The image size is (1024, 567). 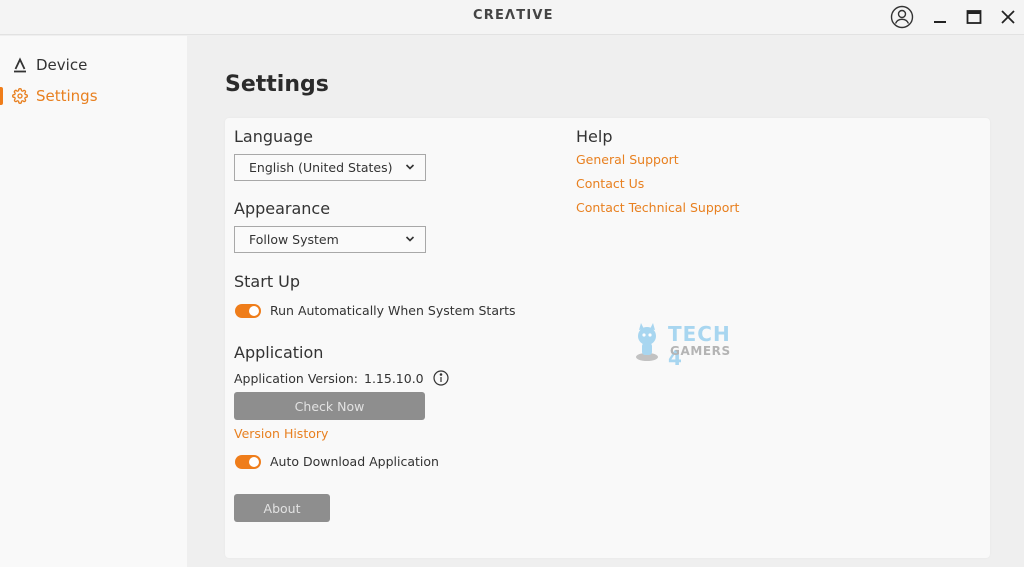 What do you see at coordinates (281, 433) in the screenshot?
I see `version-history-link: Version History` at bounding box center [281, 433].